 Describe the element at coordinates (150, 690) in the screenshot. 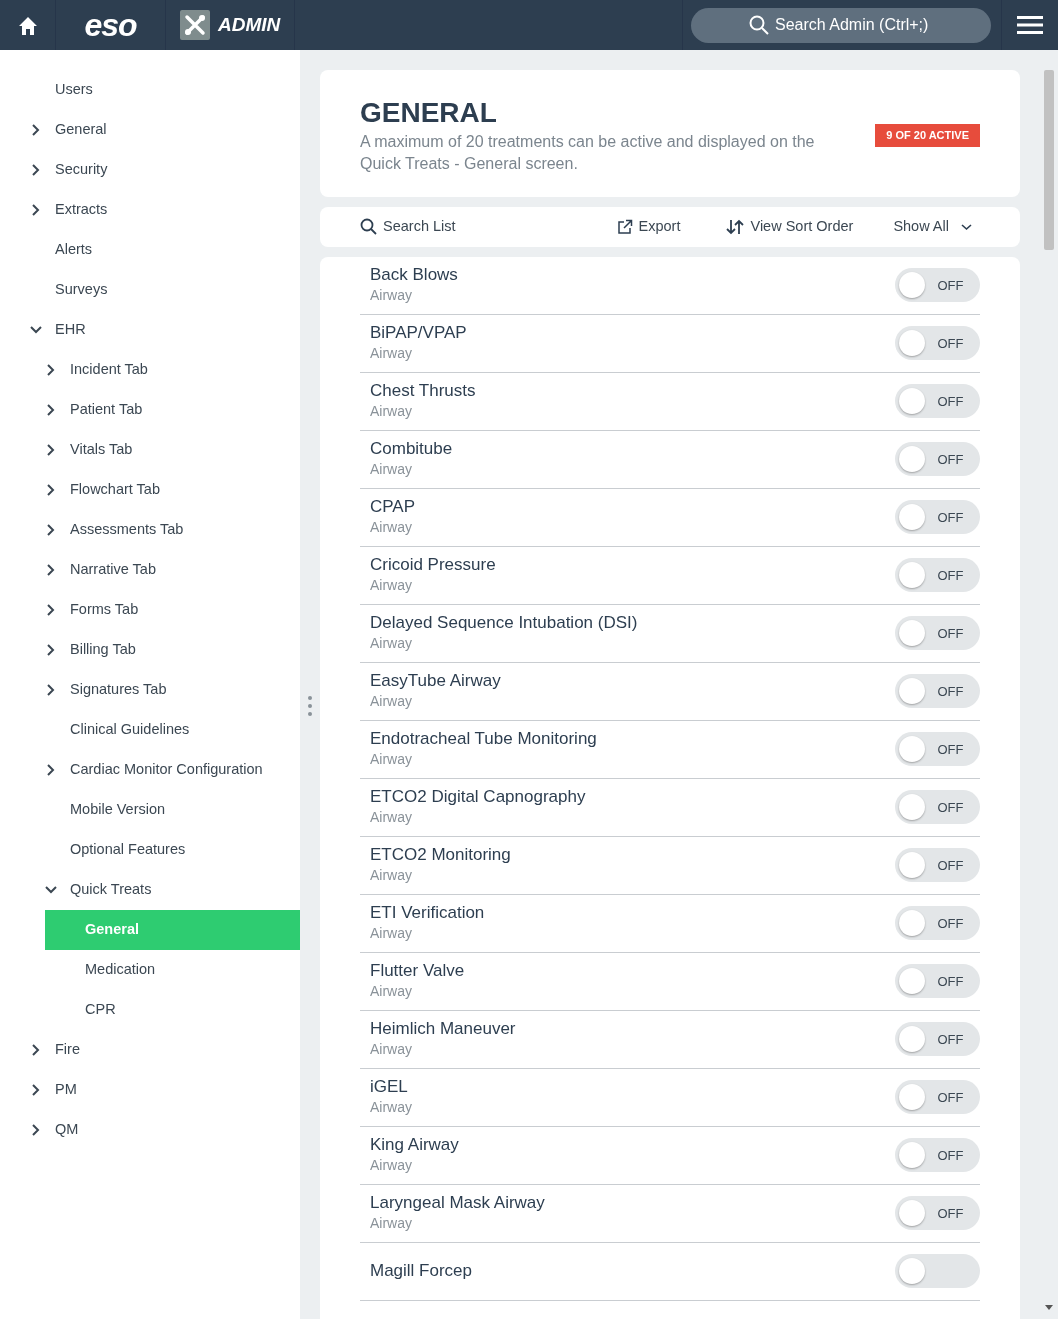

I see `sidebar-item: Signatures Tab` at that location.